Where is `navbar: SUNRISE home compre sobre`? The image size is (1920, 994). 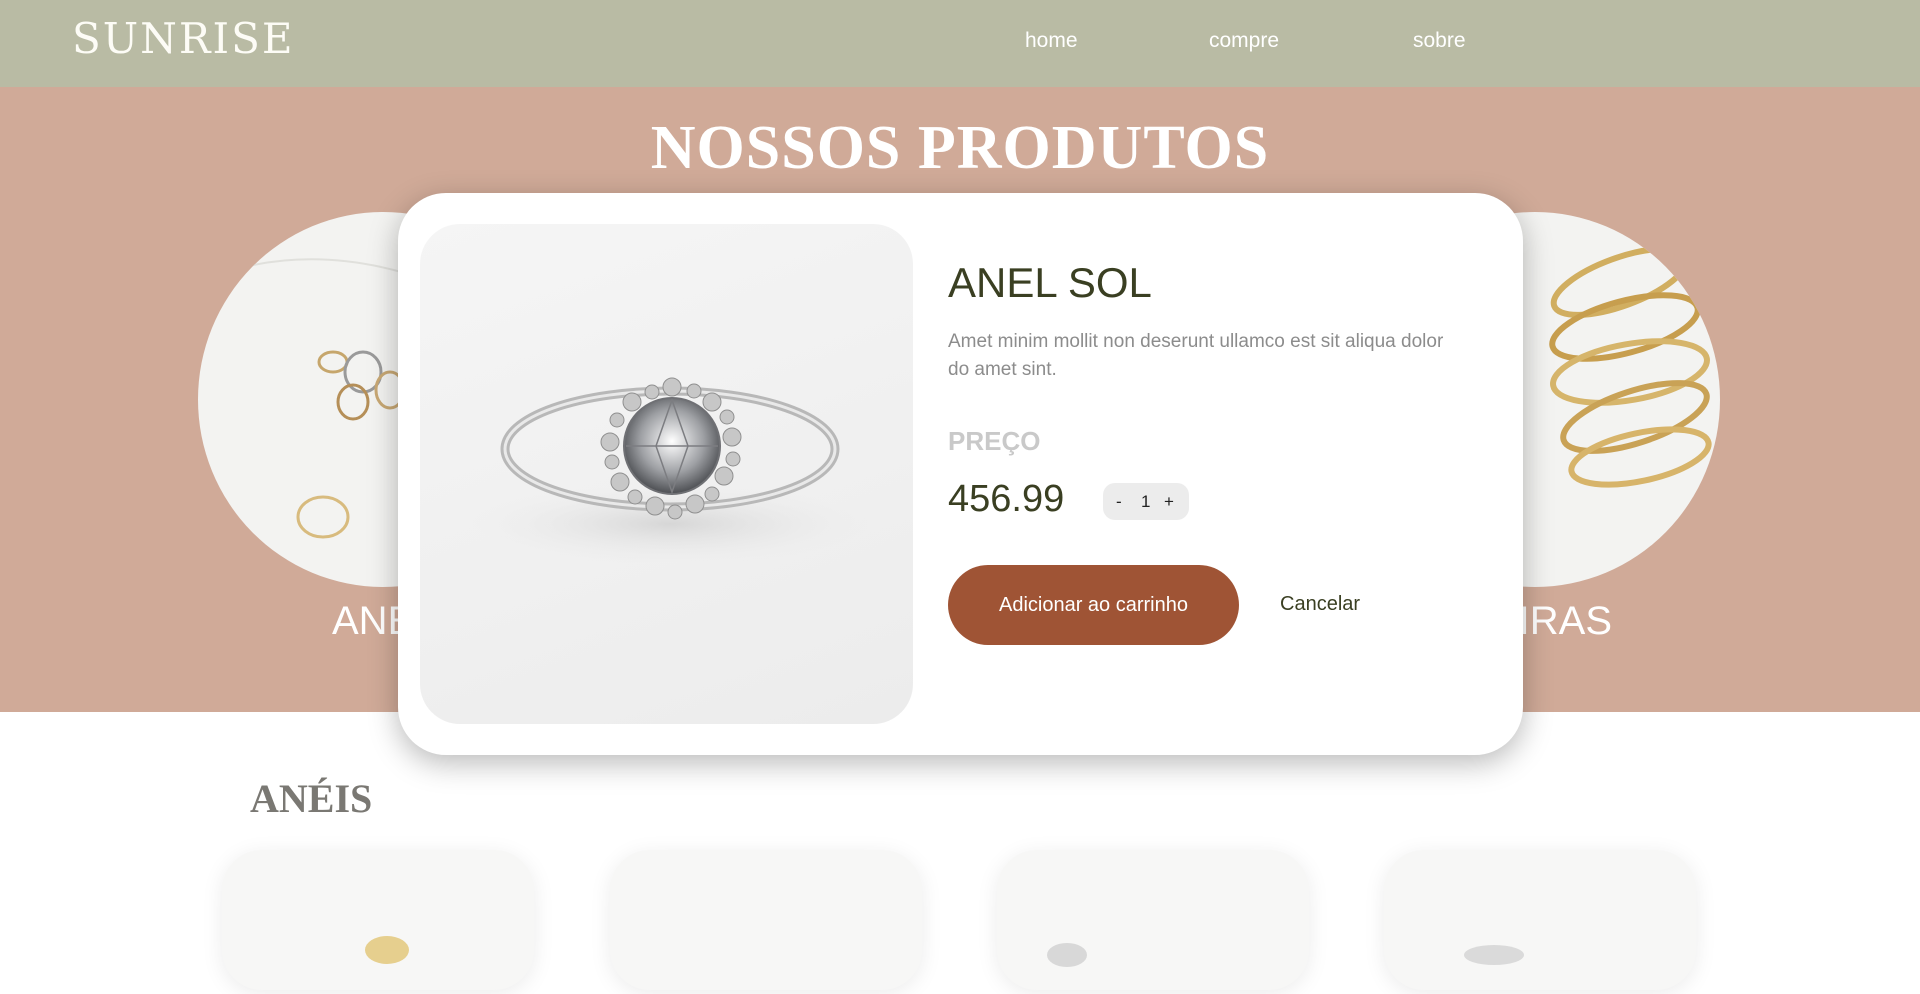
navbar: SUNRISE home compre sobre is located at coordinates (960, 43).